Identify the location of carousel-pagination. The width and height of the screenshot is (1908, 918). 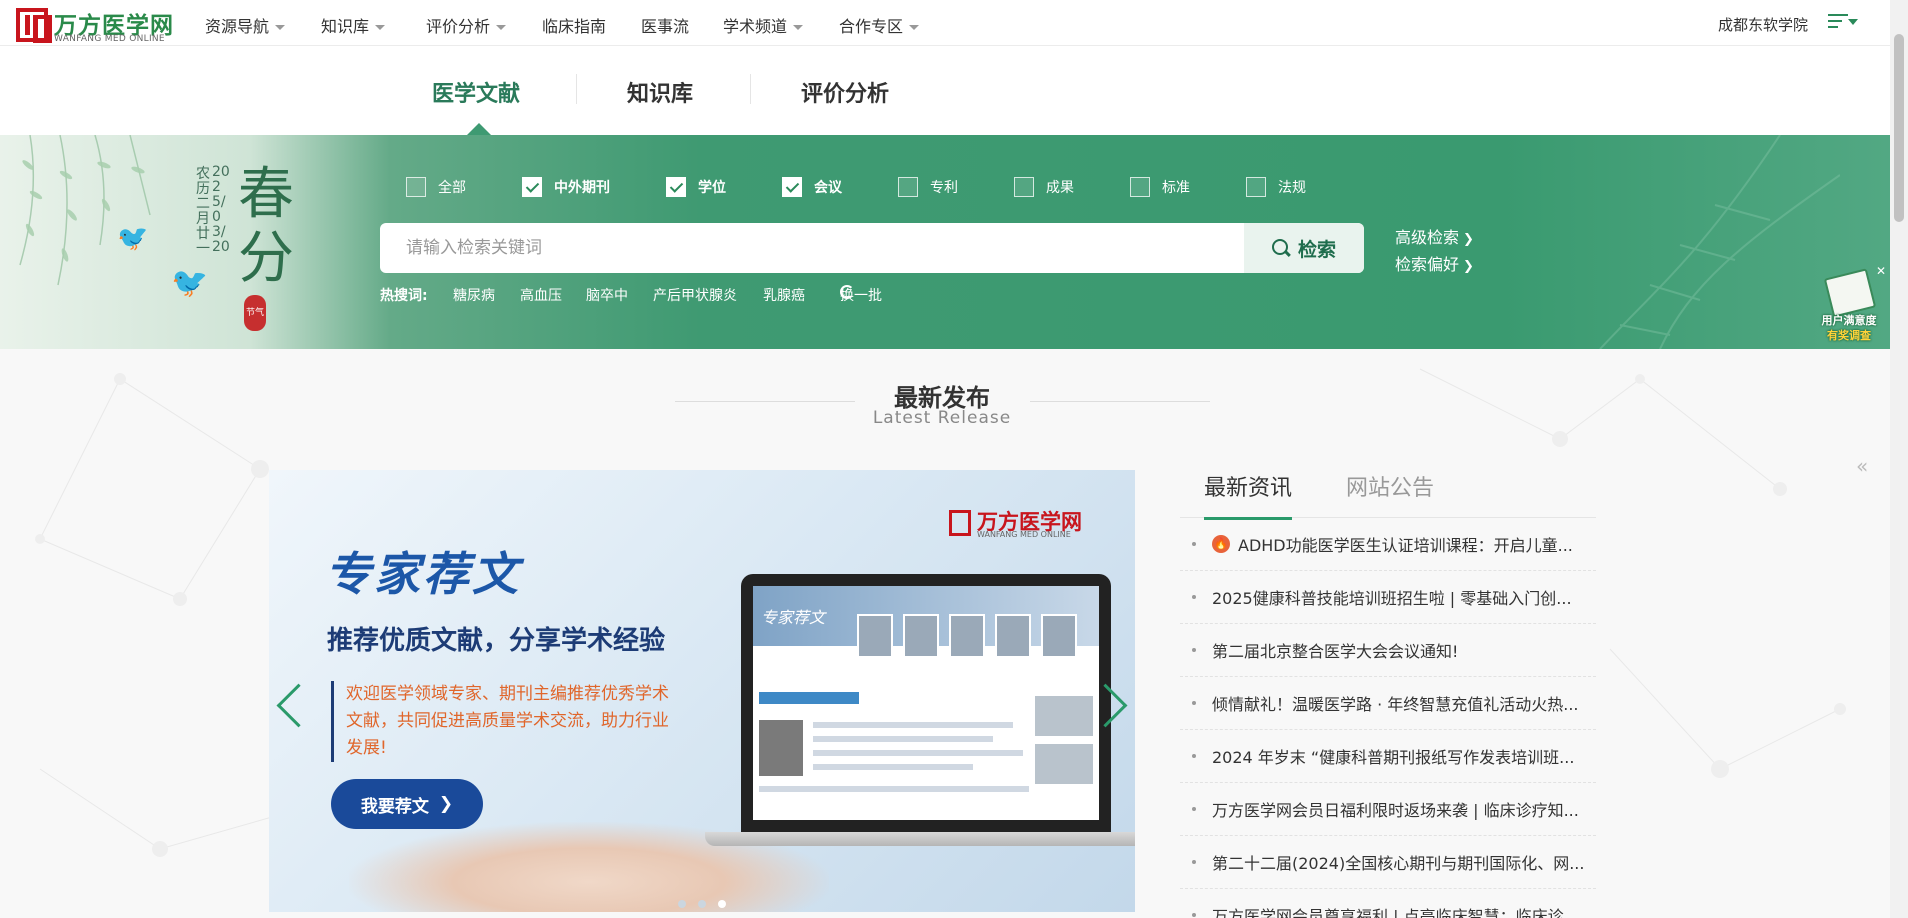
(702, 904).